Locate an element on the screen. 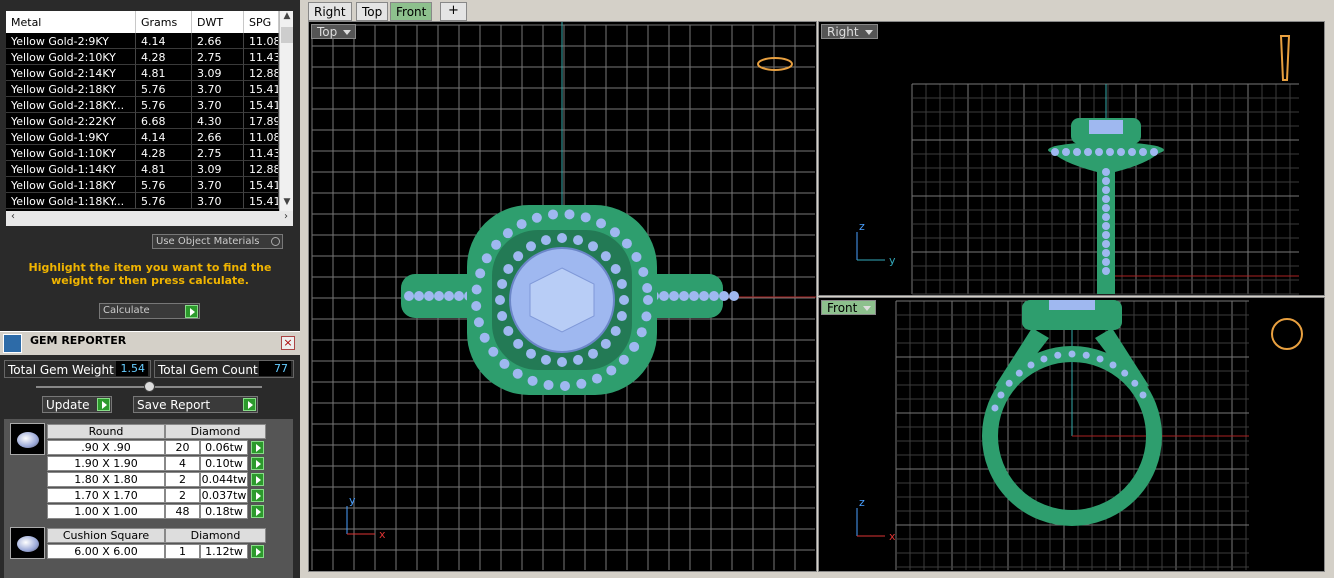 The width and height of the screenshot is (1334, 578). table-cell: 3.09 is located at coordinates (218, 73).